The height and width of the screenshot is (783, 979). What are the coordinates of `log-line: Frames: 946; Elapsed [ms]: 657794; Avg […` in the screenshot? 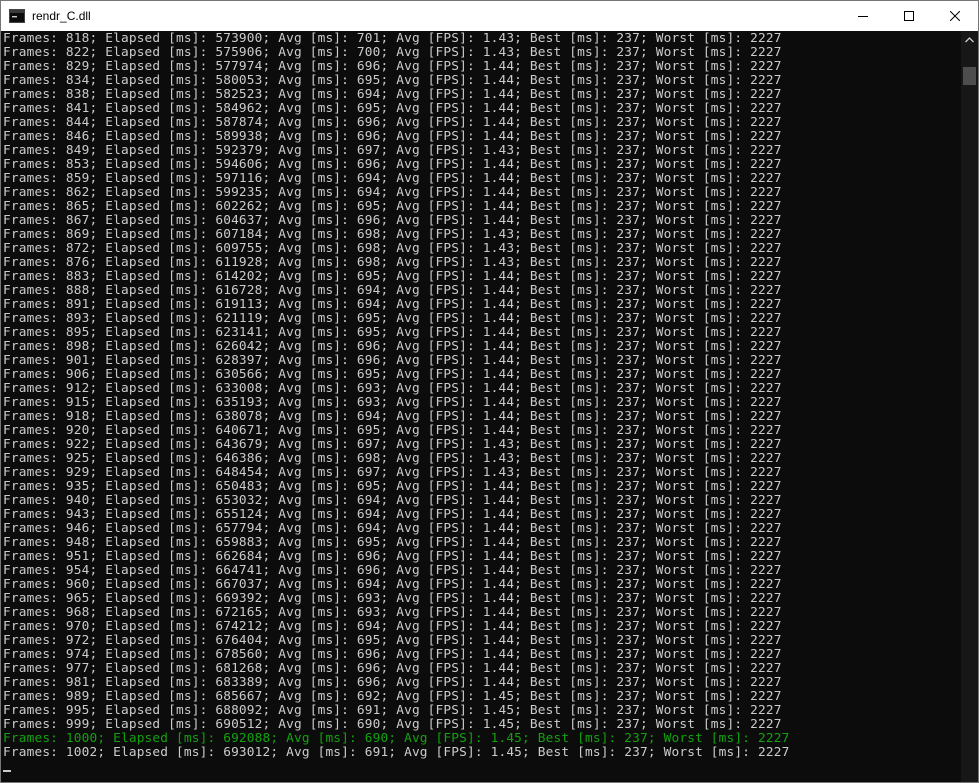 It's located at (392, 528).